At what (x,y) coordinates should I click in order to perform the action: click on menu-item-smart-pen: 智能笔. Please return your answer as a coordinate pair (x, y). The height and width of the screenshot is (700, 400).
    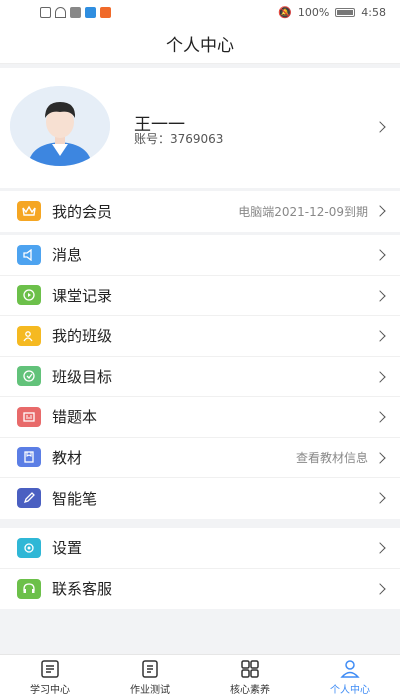
    Looking at the image, I should click on (200, 498).